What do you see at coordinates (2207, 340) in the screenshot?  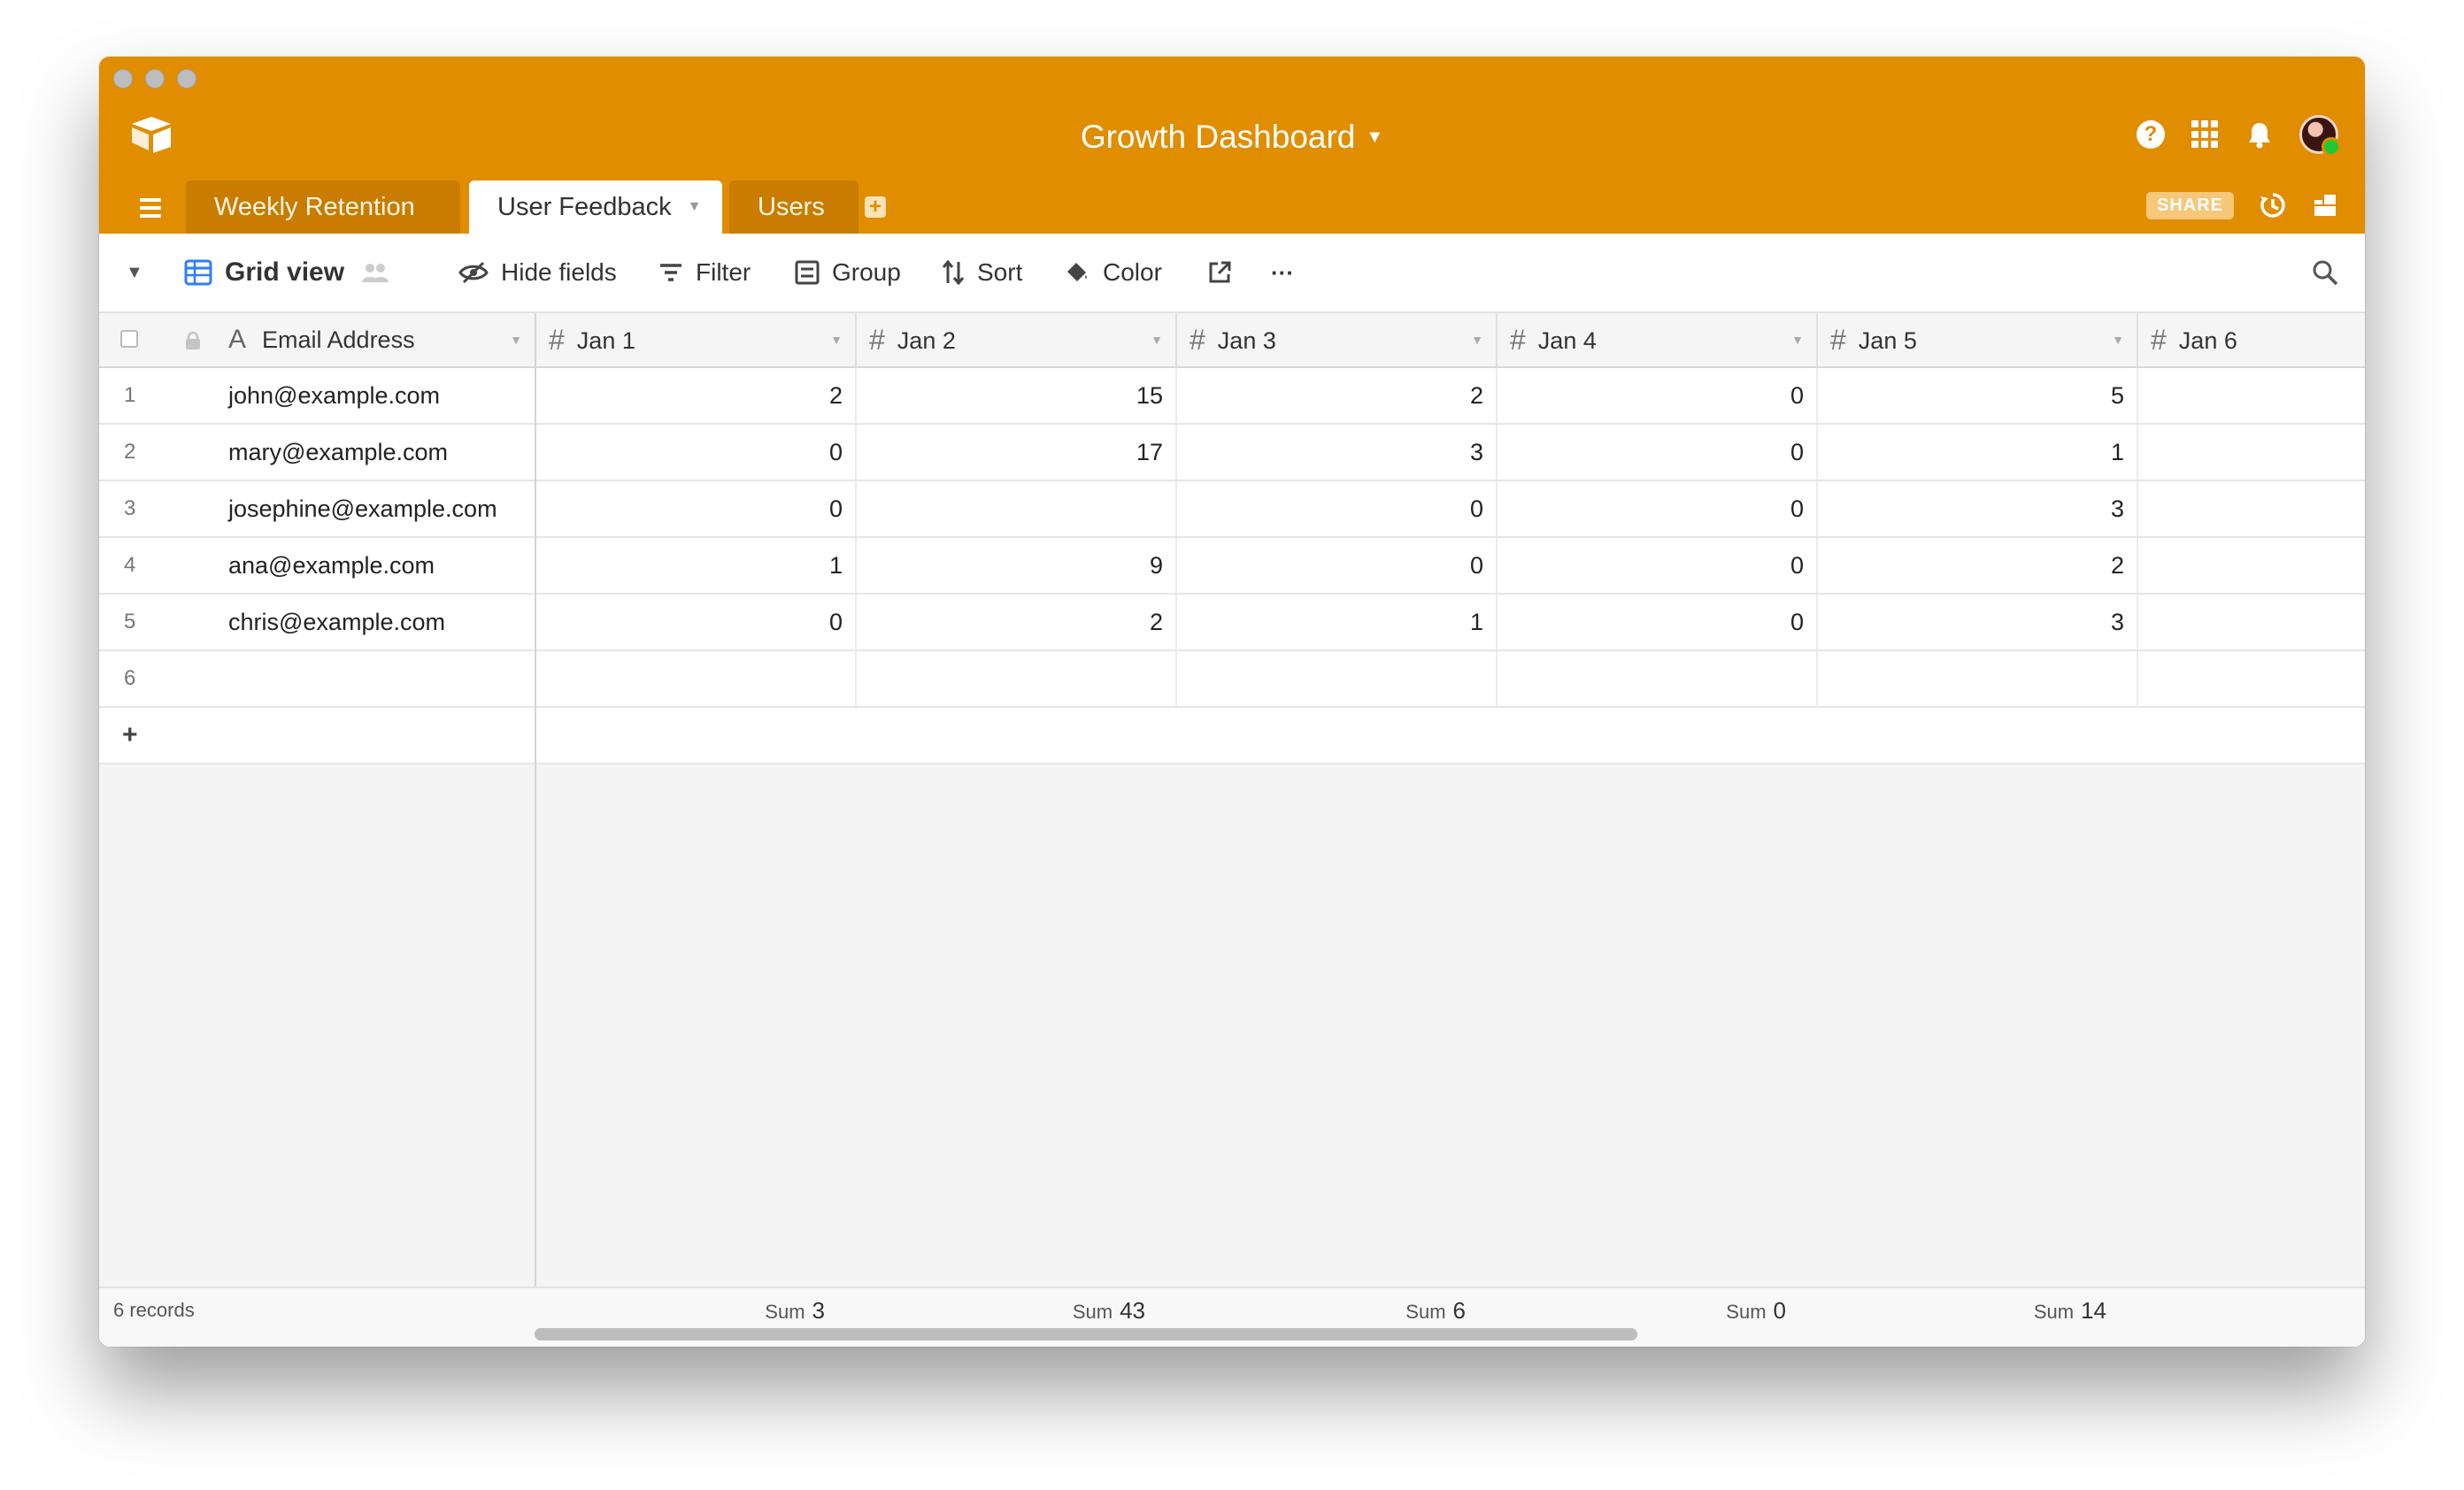 I see `column-name: Jan 6` at bounding box center [2207, 340].